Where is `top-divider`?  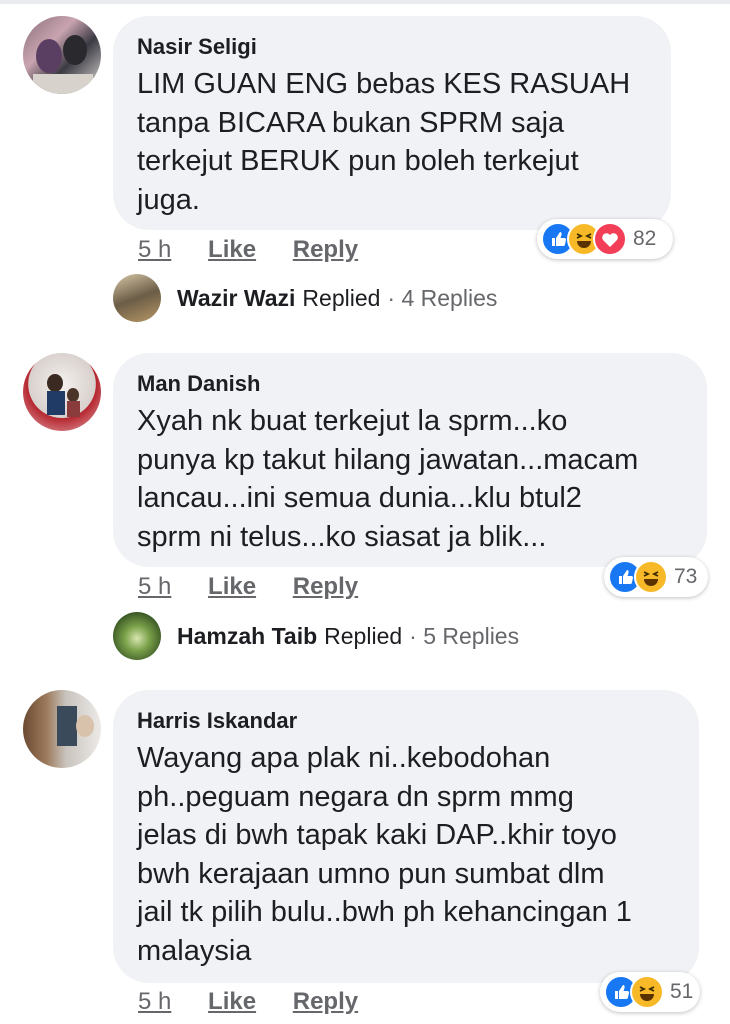
top-divider is located at coordinates (365, 2).